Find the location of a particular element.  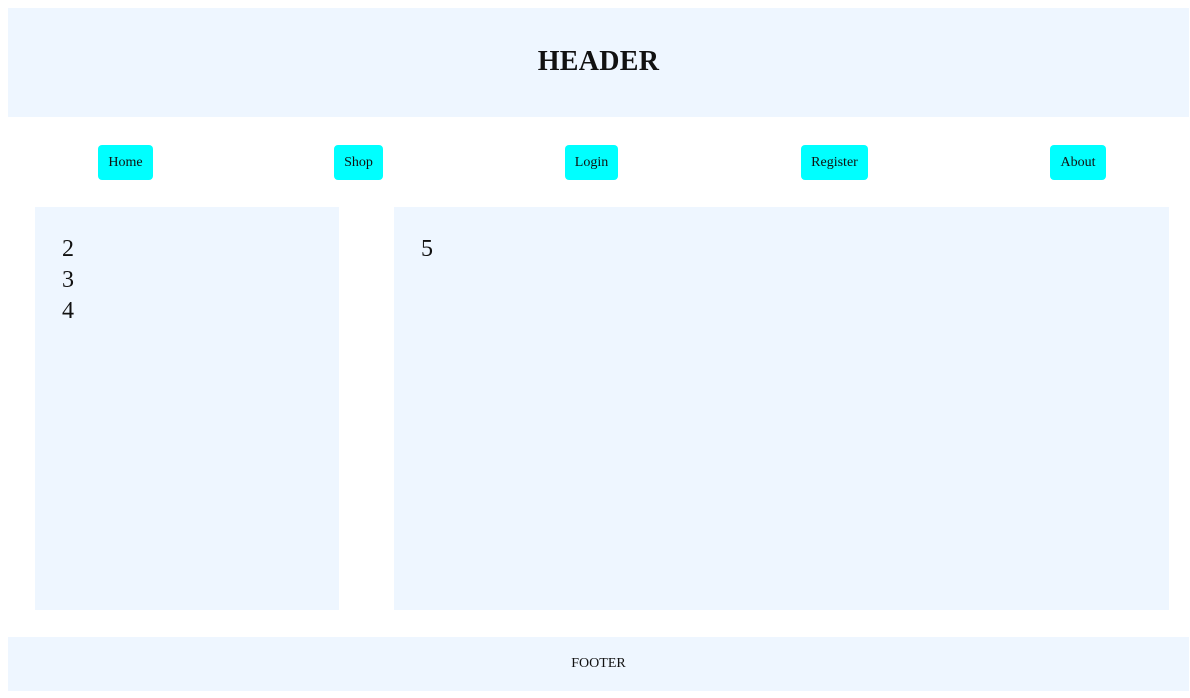

nav-shop-button: Shop is located at coordinates (358, 162).